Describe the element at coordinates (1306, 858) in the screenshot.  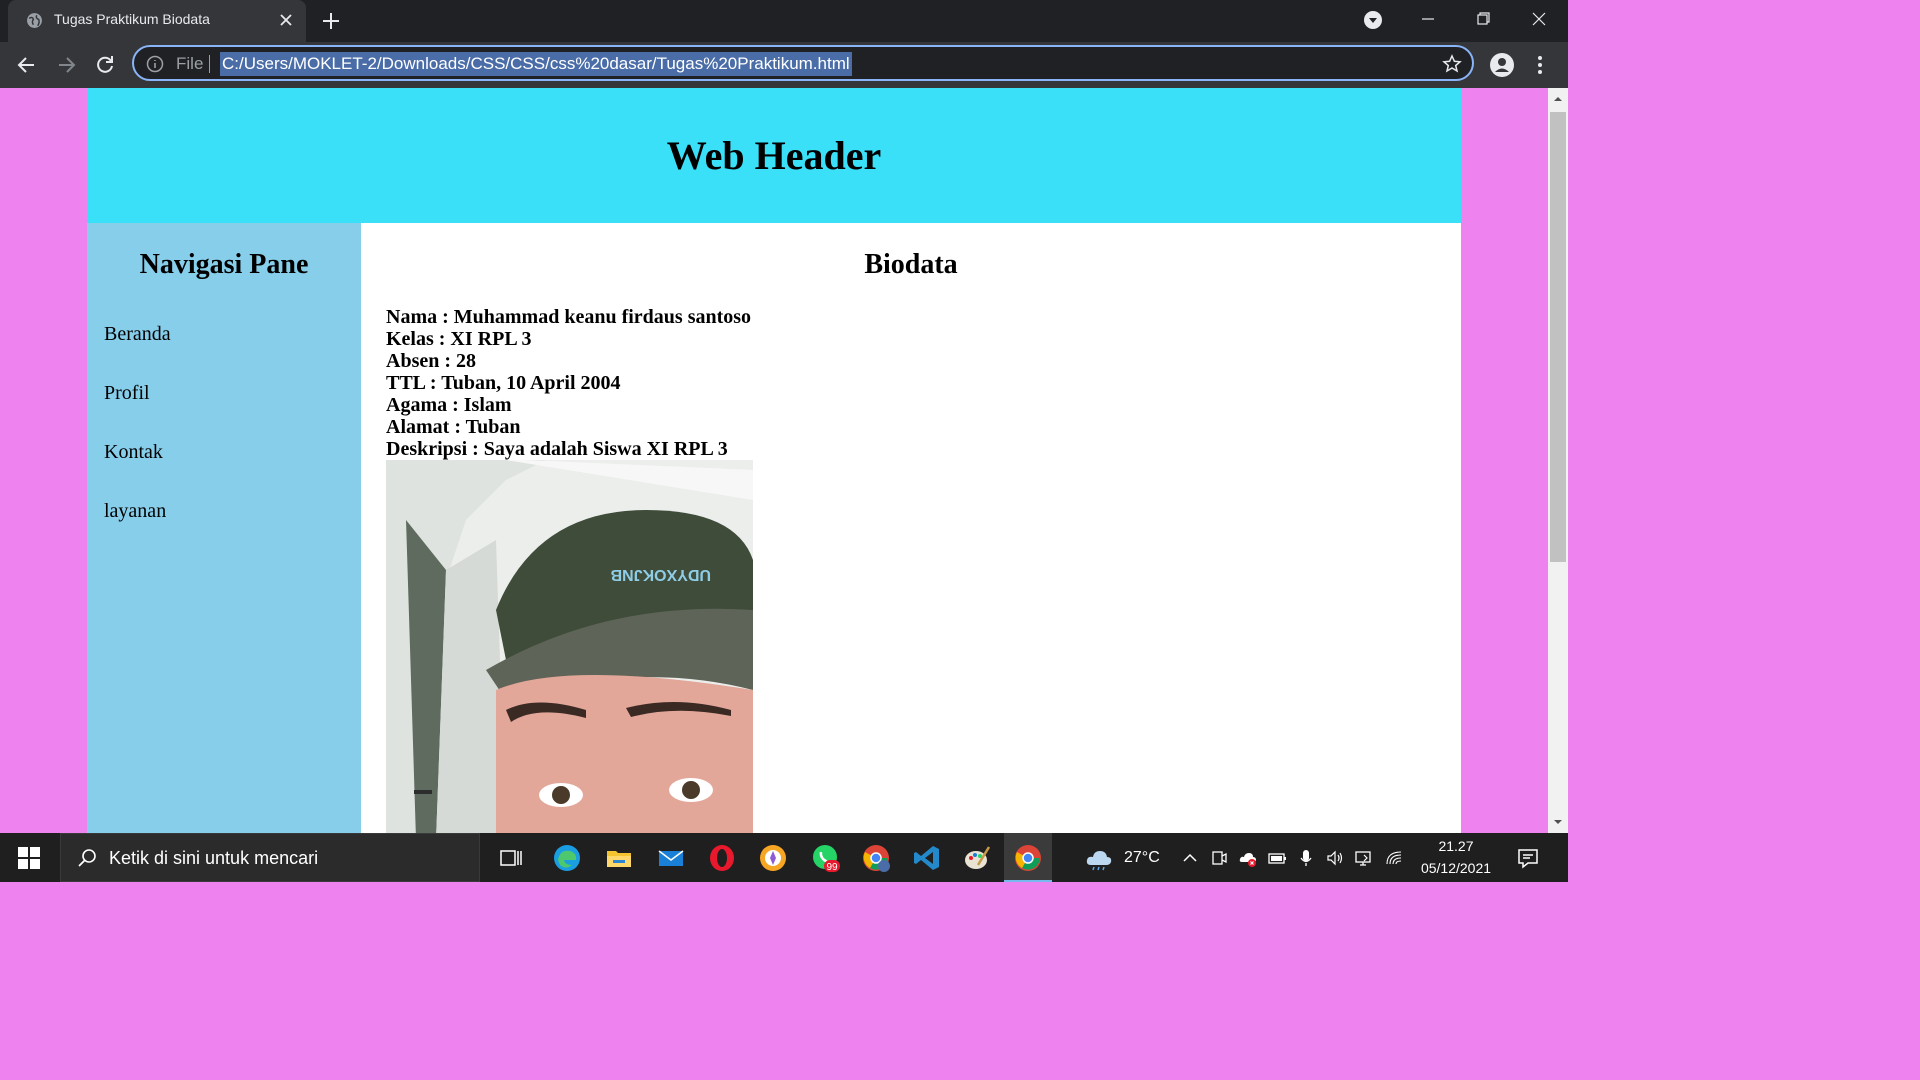
I see `microphone-icon` at that location.